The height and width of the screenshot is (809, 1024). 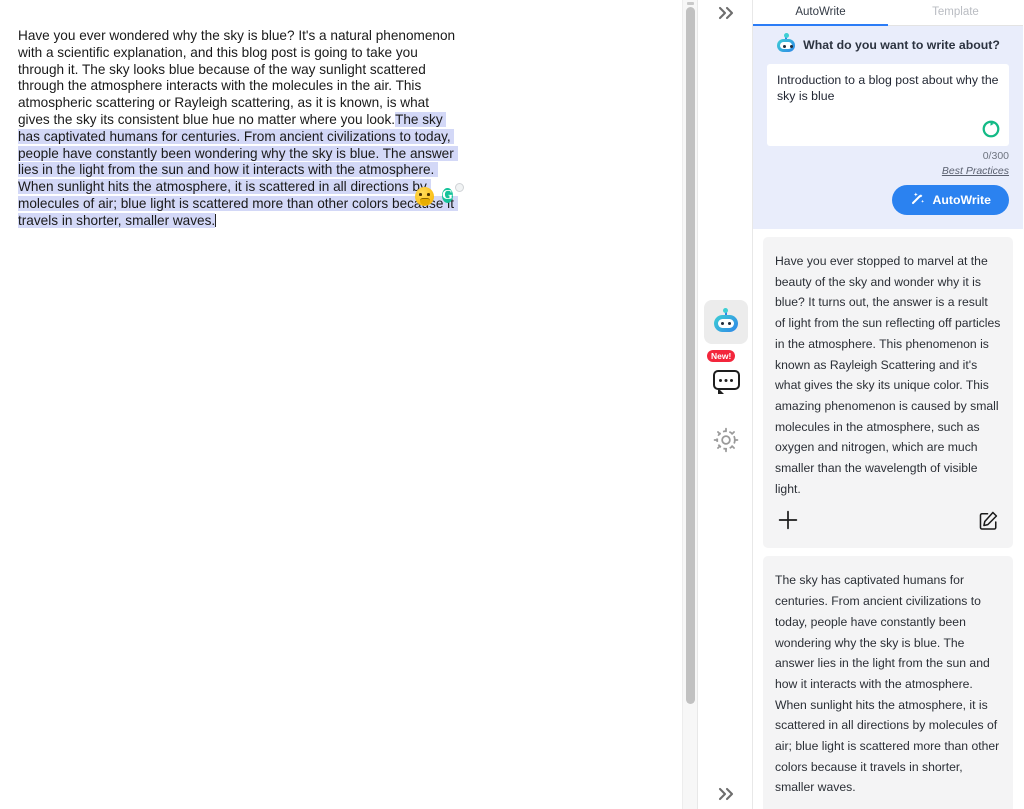 I want to click on thinking-face-emoji, so click(x=424, y=196).